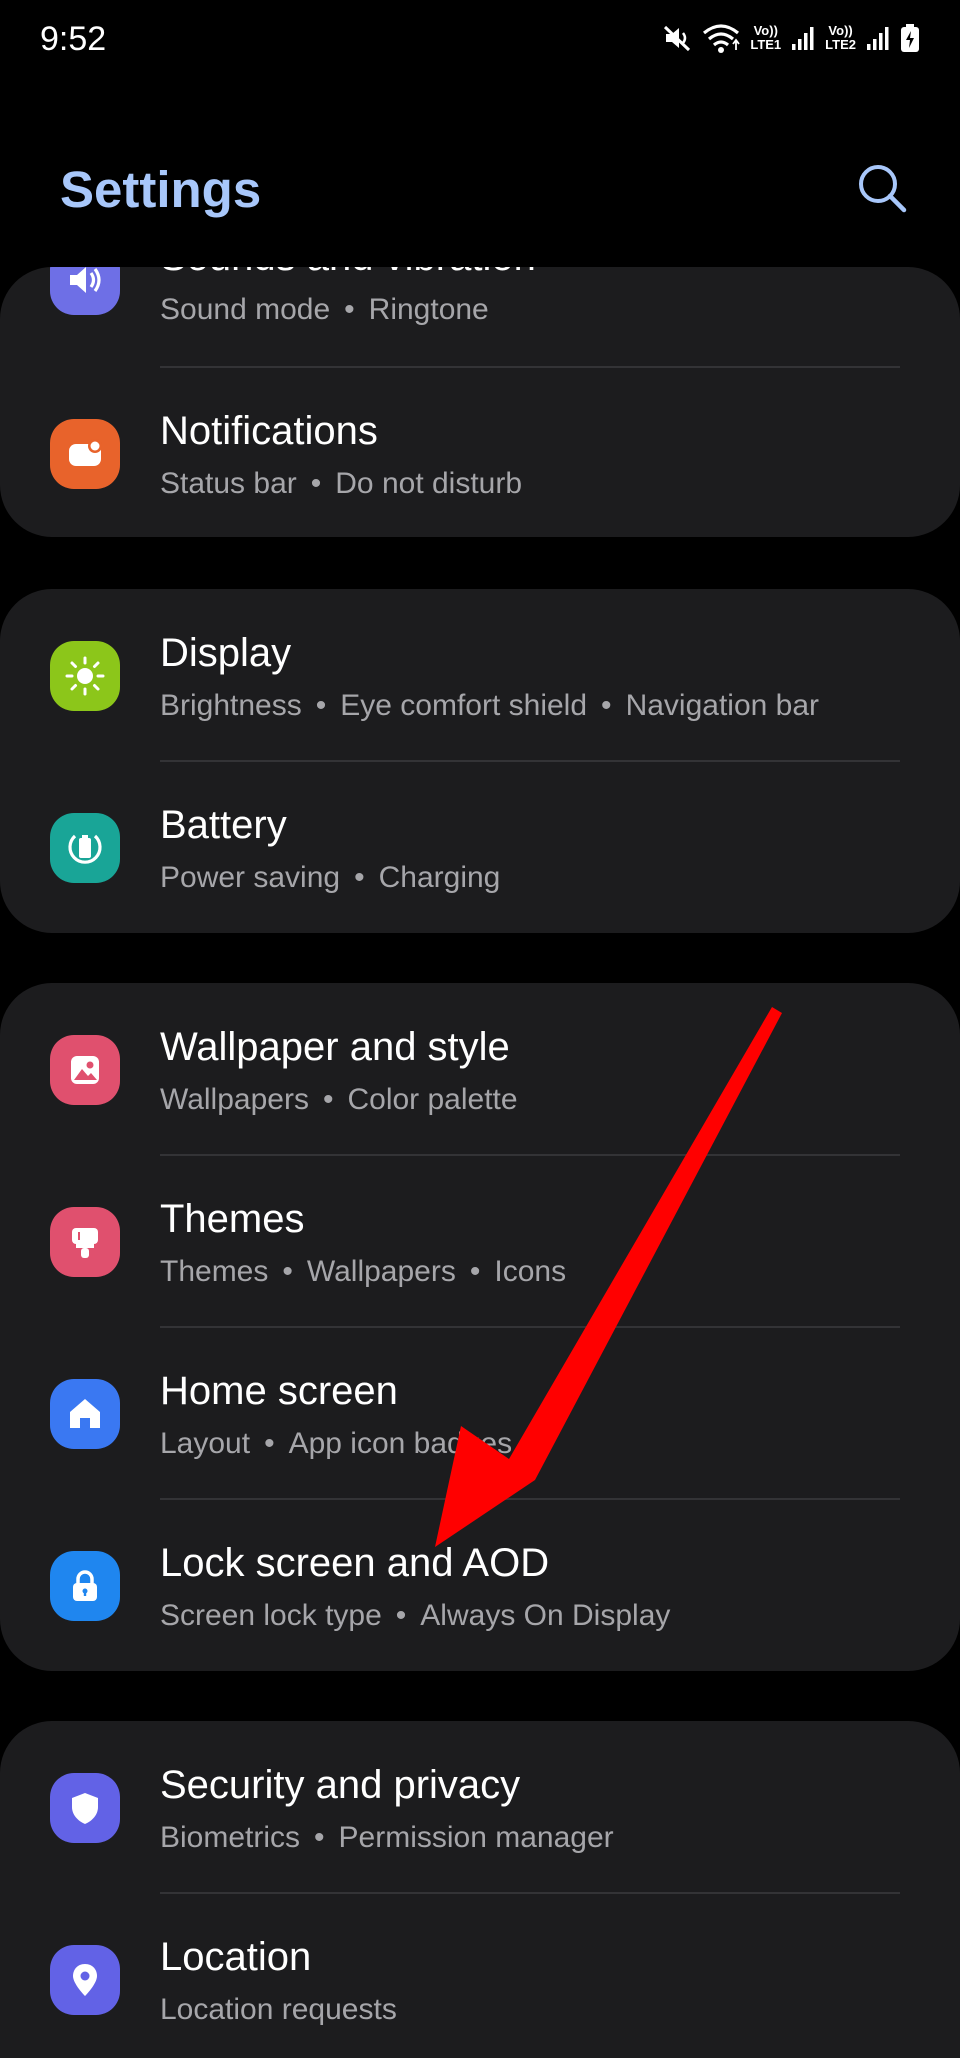 The image size is (960, 2058). Describe the element at coordinates (348, 273) in the screenshot. I see `item-title: Sounds and vibration` at that location.